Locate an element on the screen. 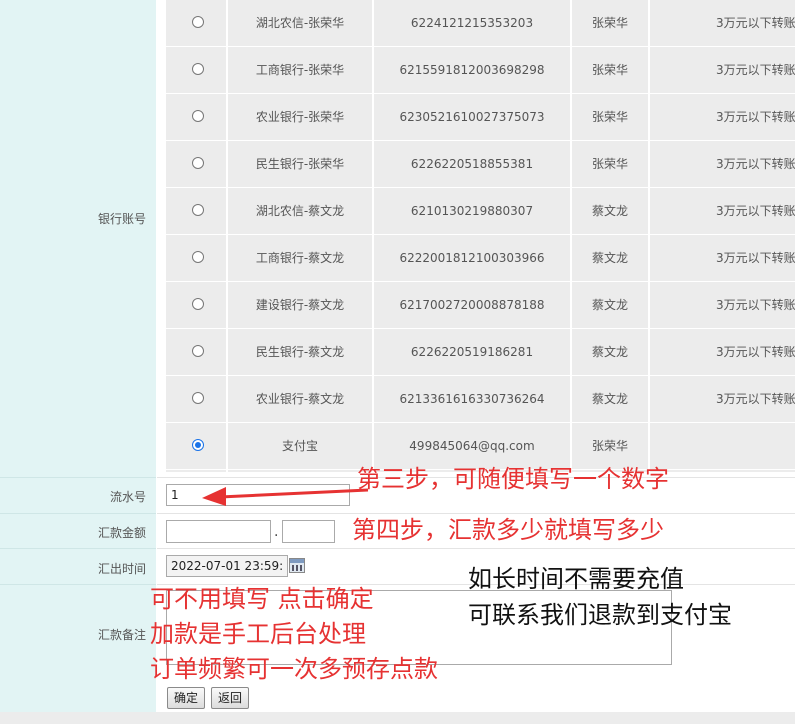  bank-limit is located at coordinates (722, 446).